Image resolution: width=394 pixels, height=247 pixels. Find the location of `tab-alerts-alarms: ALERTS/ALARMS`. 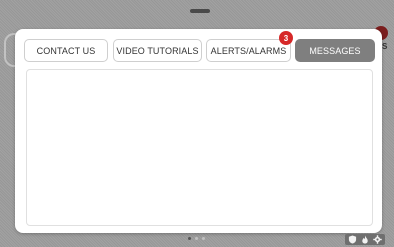

tab-alerts-alarms: ALERTS/ALARMS is located at coordinates (248, 50).